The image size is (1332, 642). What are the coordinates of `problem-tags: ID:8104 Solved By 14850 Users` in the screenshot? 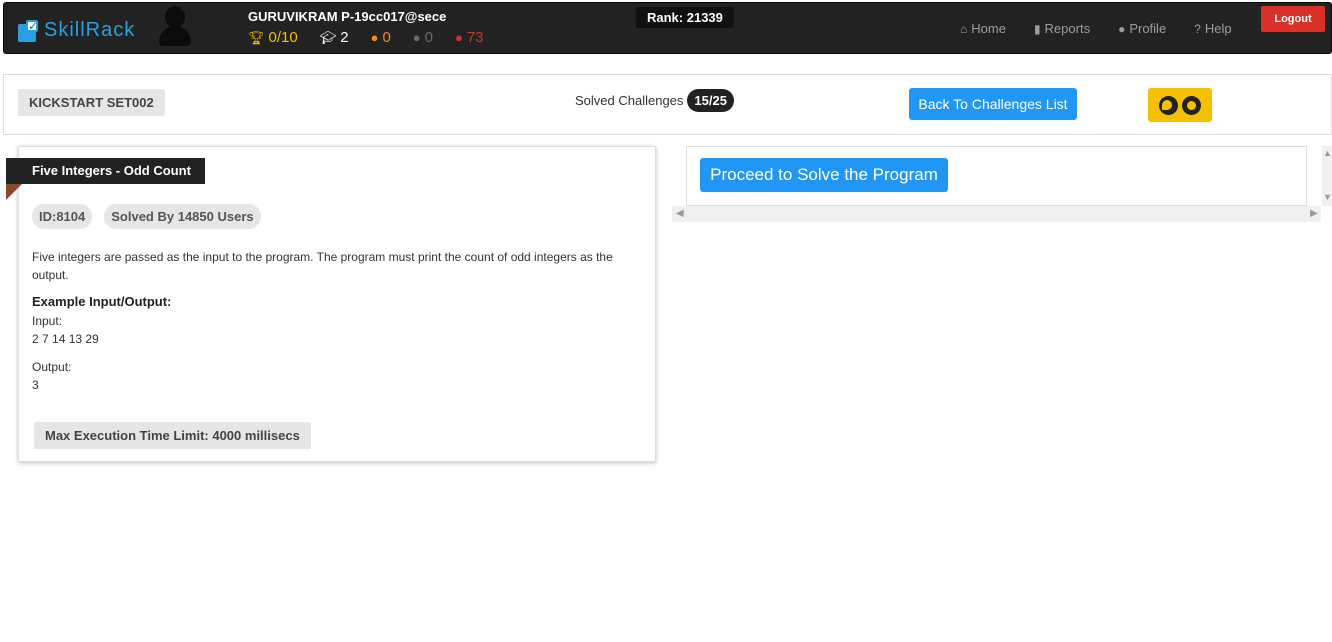 It's located at (146, 216).